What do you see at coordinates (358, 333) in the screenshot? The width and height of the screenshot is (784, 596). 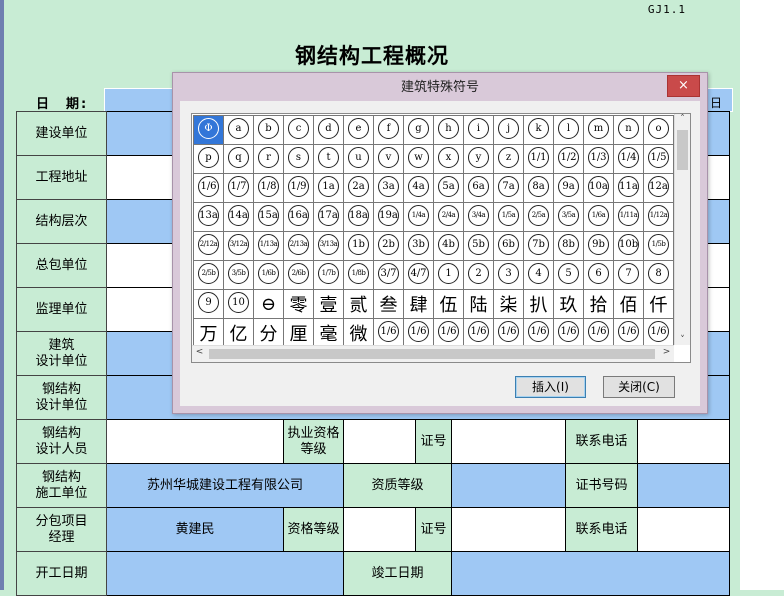 I see `symbol-cell: 微` at bounding box center [358, 333].